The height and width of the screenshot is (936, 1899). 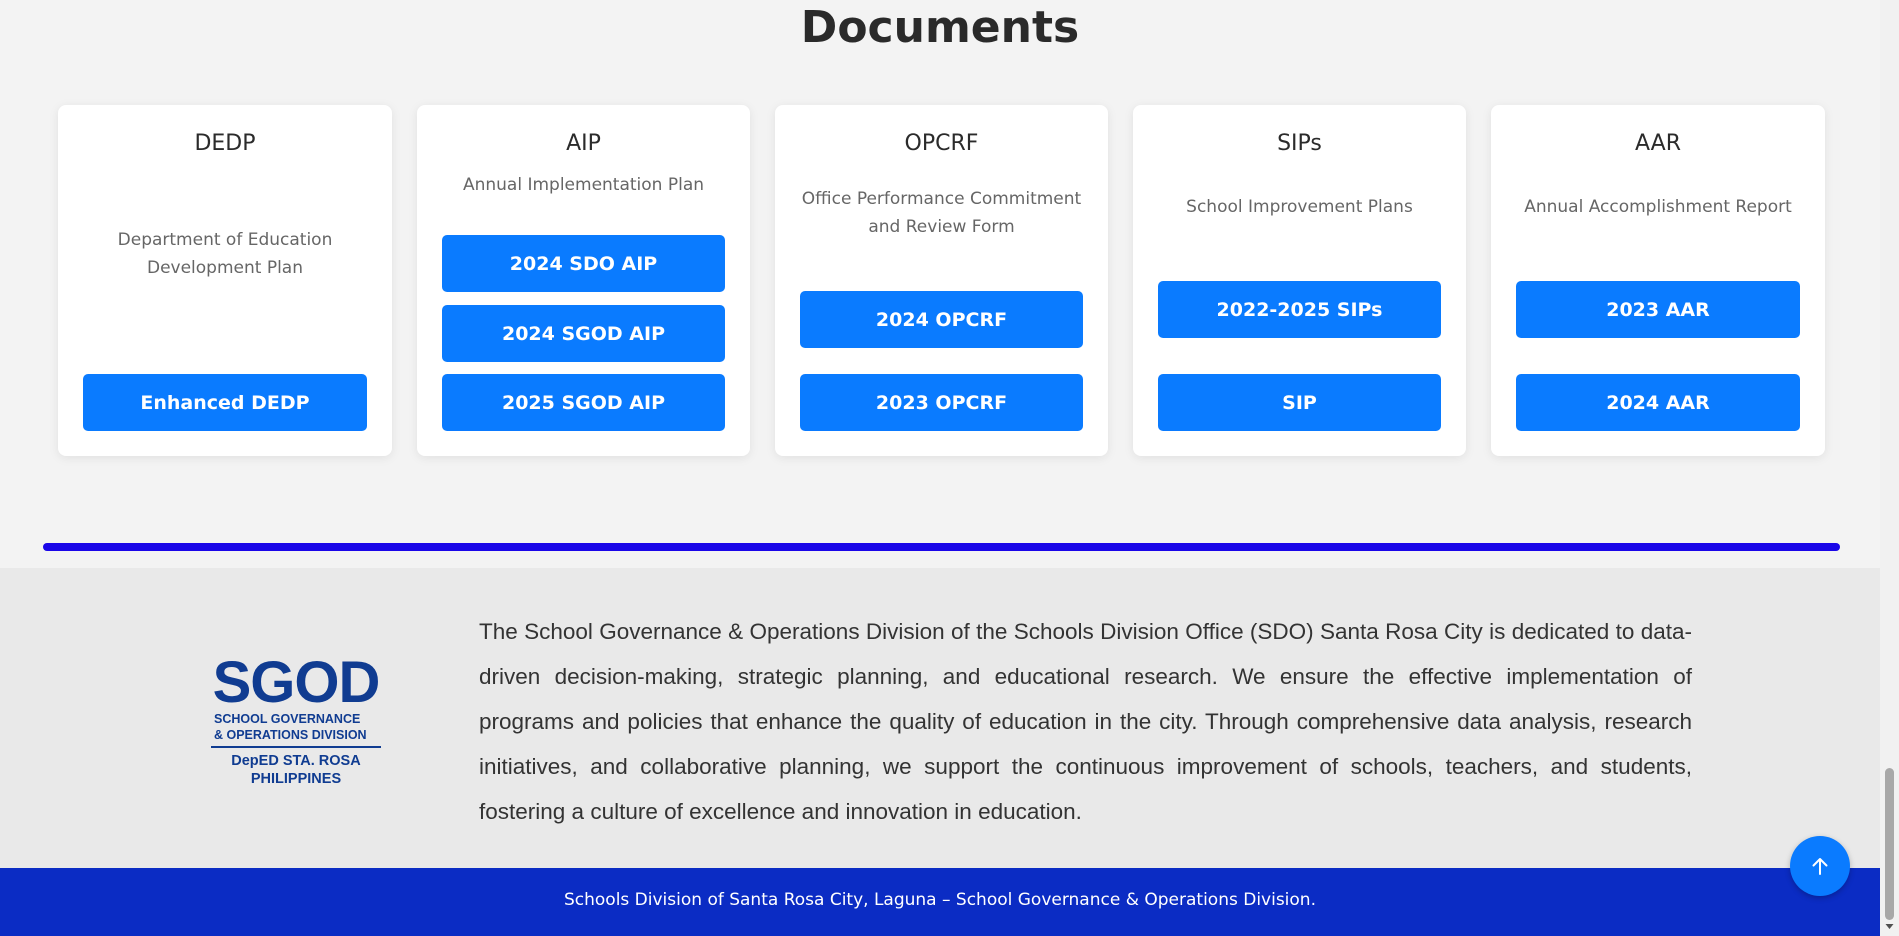 I want to click on sip-button: SIP, so click(x=1299, y=402).